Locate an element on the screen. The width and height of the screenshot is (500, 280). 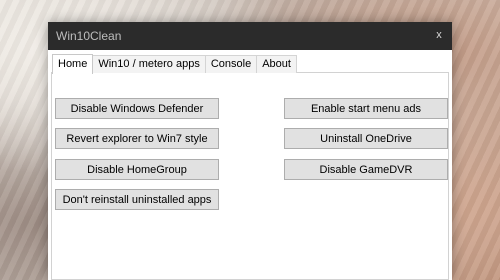
disable-windows-defender-button: Disable Windows Defender is located at coordinates (137, 108).